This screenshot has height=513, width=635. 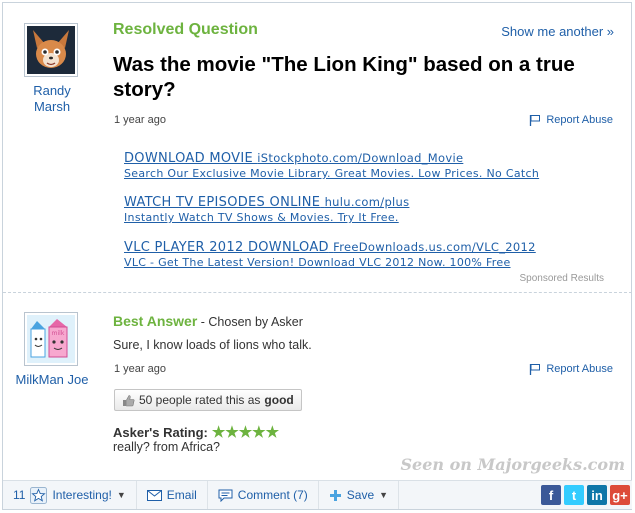 I want to click on asker-rating: Asker's Rating: ★★★★★, so click(x=196, y=432).